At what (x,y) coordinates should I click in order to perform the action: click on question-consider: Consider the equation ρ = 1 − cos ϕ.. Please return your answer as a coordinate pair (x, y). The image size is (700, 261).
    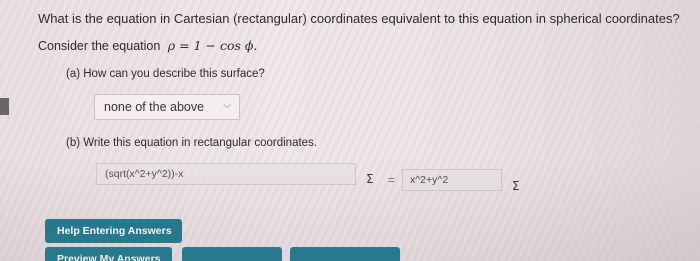
    Looking at the image, I should click on (147, 45).